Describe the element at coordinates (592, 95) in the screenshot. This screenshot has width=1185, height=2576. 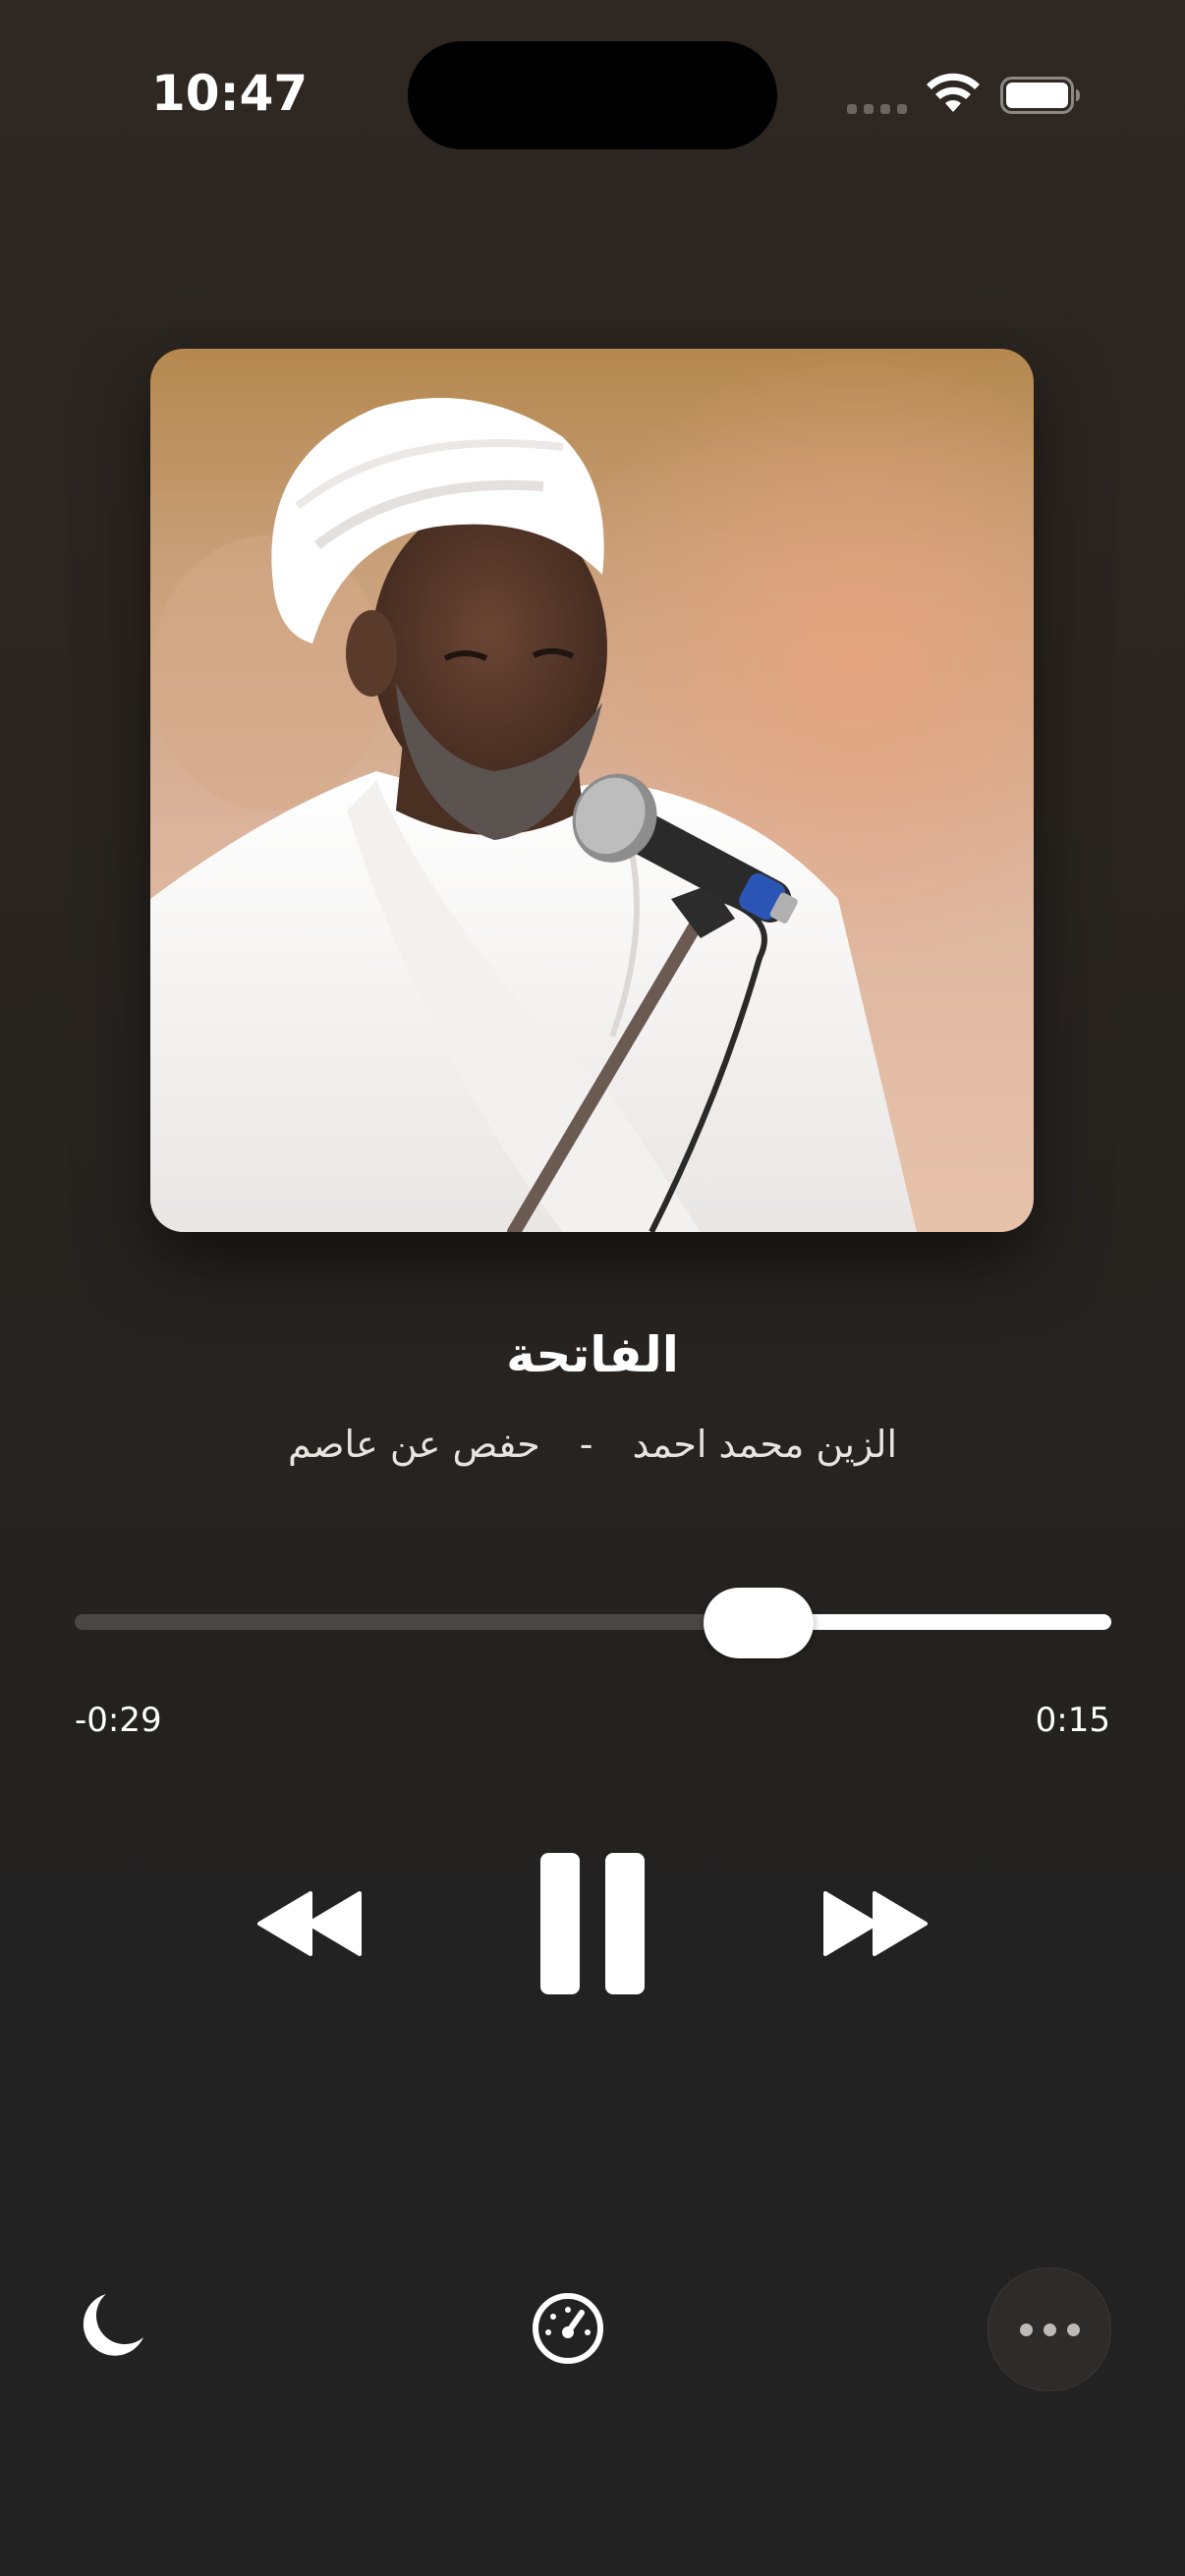
I see `dynamic-island` at that location.